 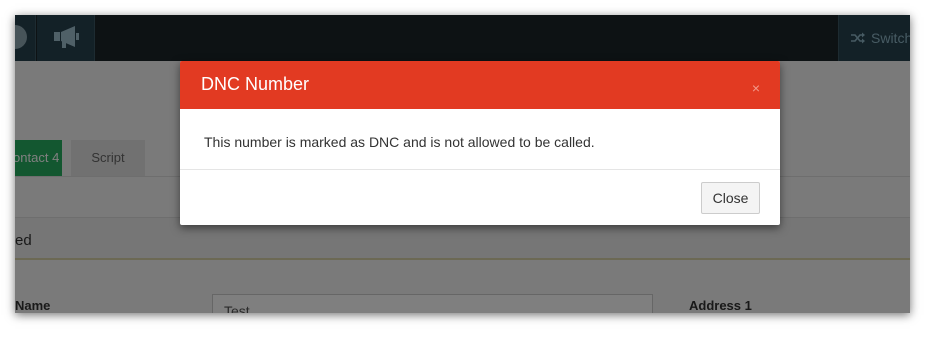 What do you see at coordinates (756, 88) in the screenshot?
I see `close-icon: ×` at bounding box center [756, 88].